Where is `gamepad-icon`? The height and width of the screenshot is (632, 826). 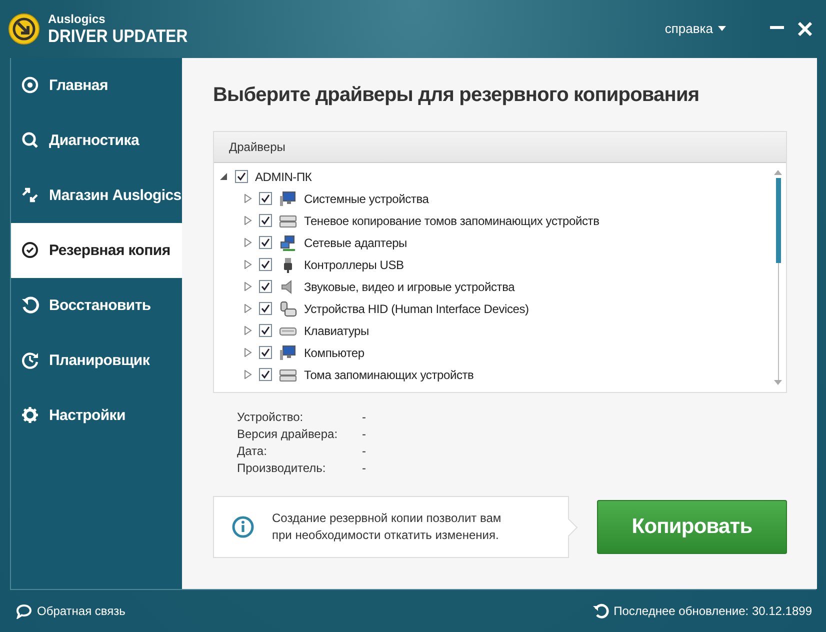 gamepad-icon is located at coordinates (288, 308).